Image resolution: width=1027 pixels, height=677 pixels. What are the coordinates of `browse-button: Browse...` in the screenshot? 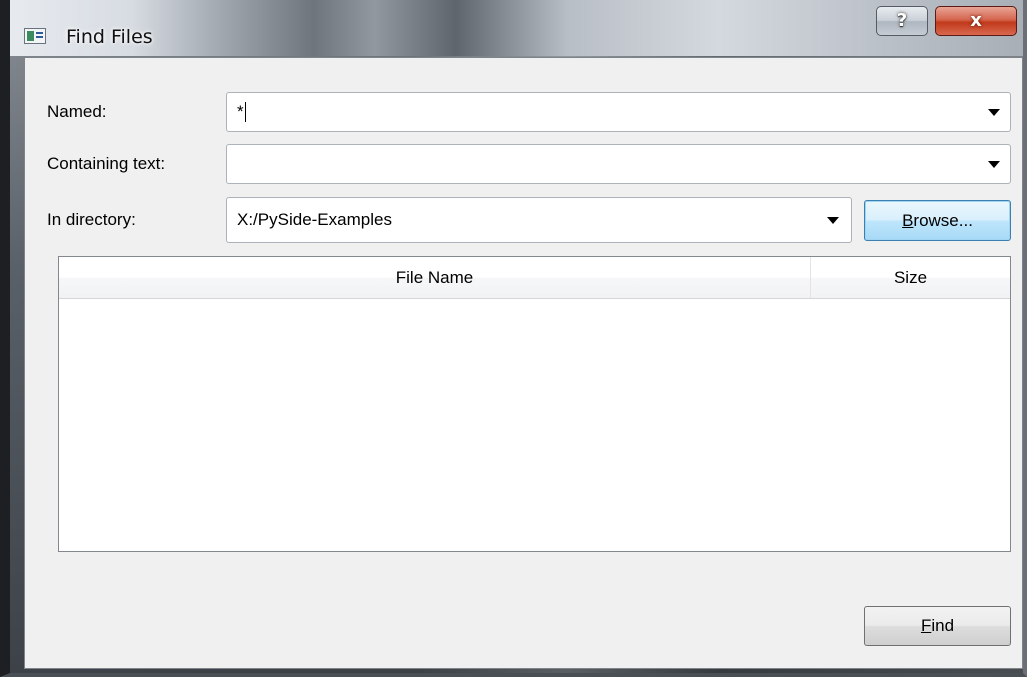 It's located at (937, 220).